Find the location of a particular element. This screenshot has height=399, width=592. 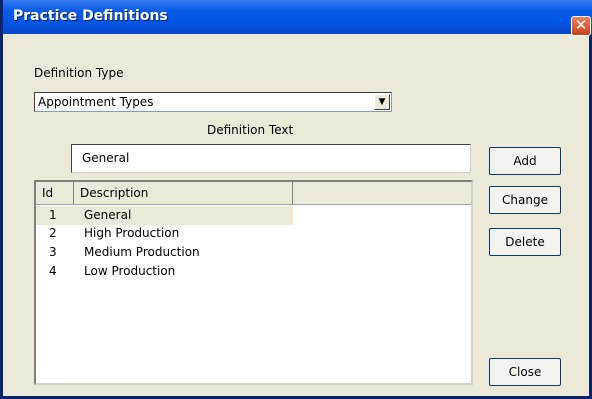

list-item-id: 1 is located at coordinates (53, 215).